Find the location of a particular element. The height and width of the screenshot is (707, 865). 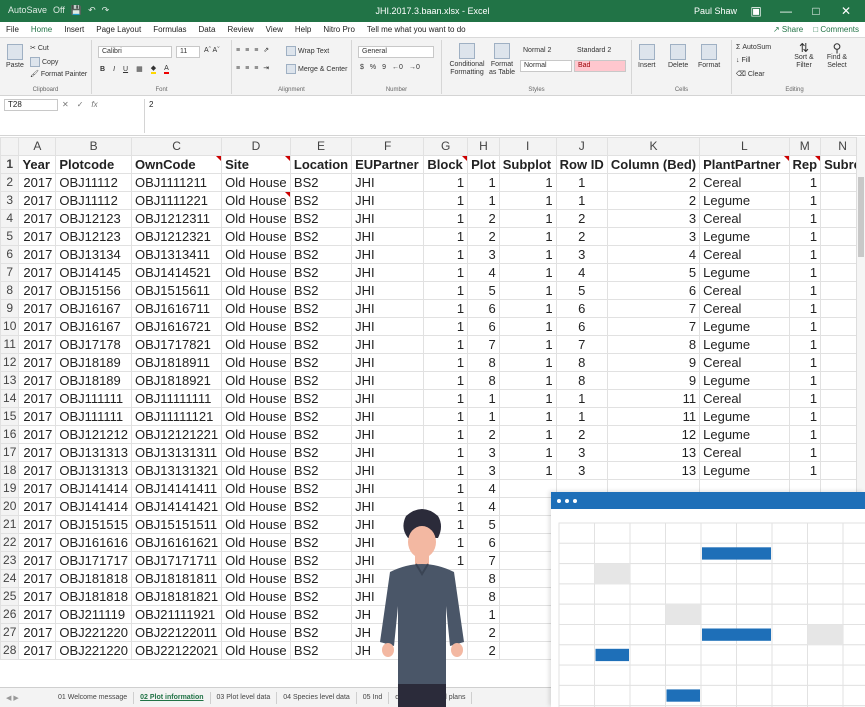

cell: 2 is located at coordinates (581, 434).